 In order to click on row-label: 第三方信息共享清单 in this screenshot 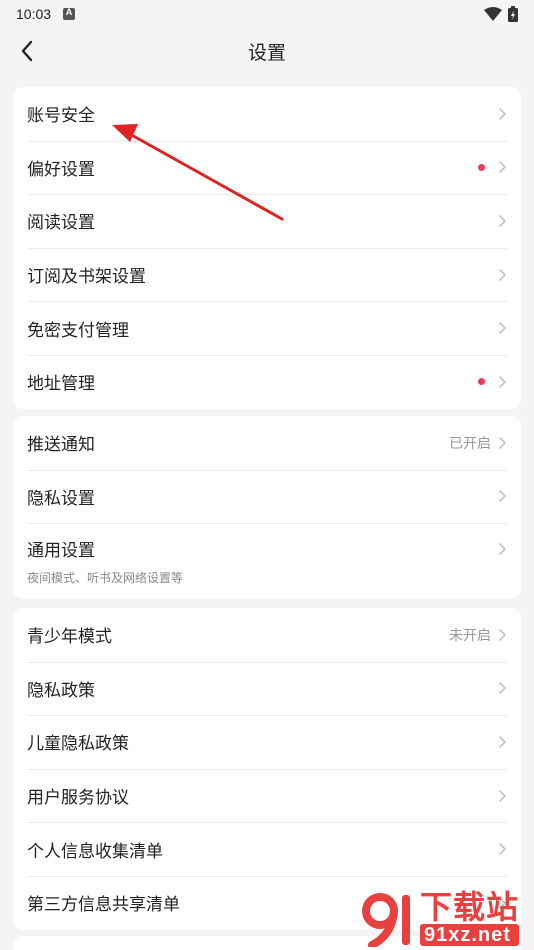, I will do `click(103, 905)`.